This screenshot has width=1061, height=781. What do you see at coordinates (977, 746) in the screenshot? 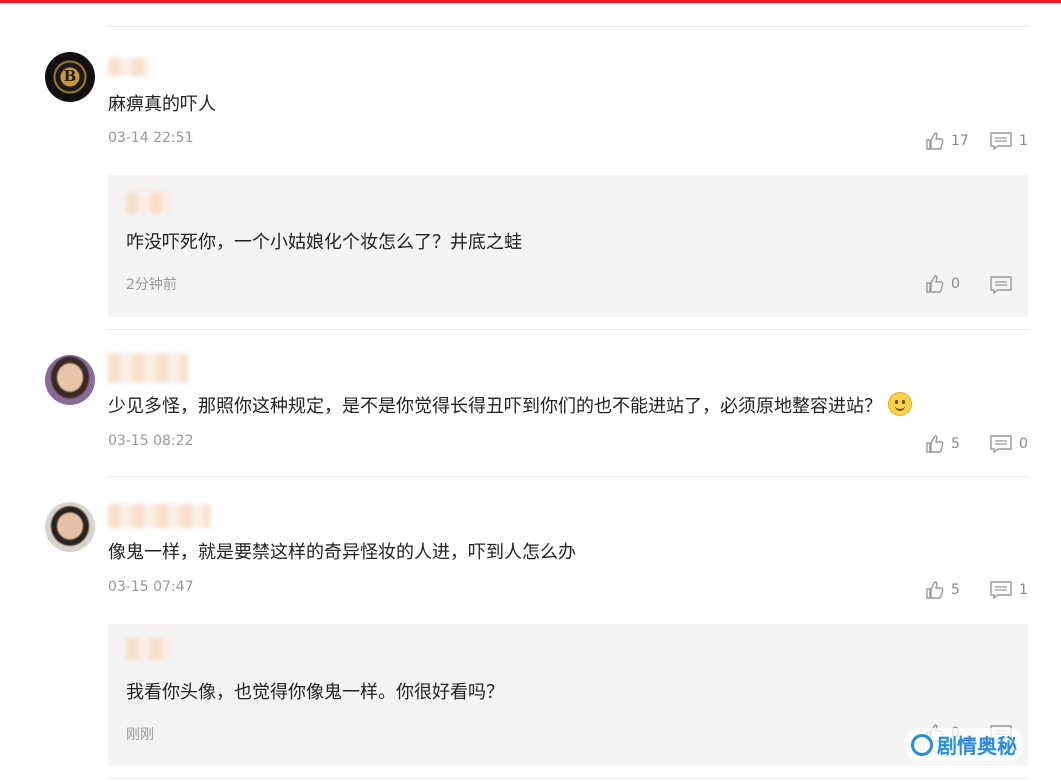
I see `watermark-text: 剧情奥秘` at bounding box center [977, 746].